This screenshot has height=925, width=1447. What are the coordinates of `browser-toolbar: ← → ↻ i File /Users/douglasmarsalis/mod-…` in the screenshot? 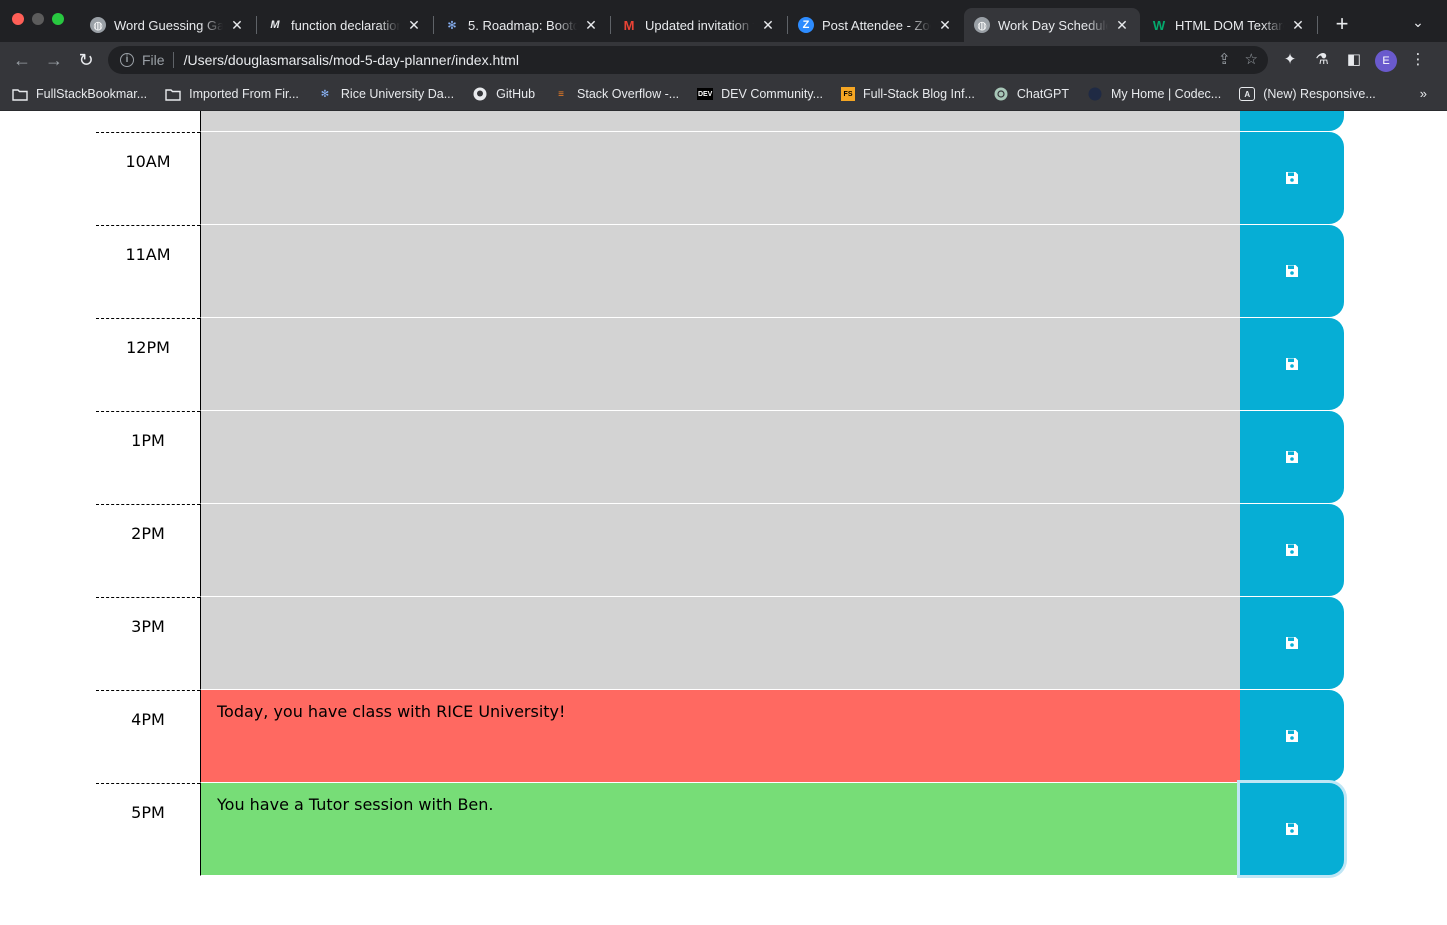 It's located at (723, 60).